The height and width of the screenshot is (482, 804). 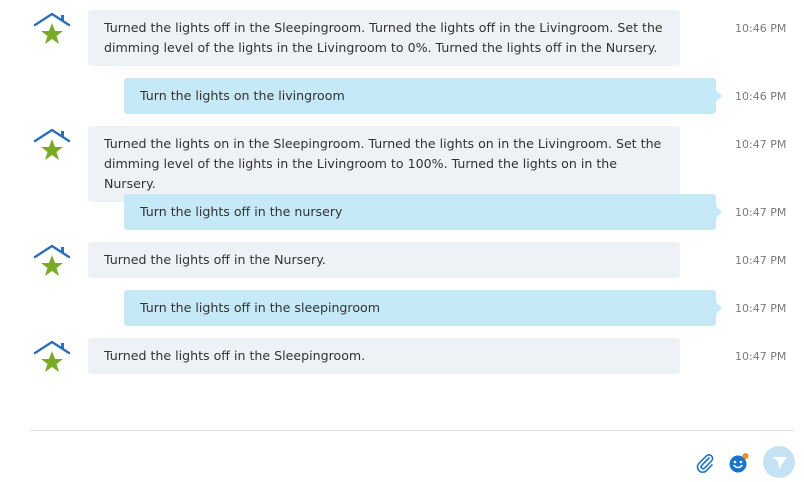 I want to click on message-text: Turned the lights off in the Nursery., so click(x=215, y=259).